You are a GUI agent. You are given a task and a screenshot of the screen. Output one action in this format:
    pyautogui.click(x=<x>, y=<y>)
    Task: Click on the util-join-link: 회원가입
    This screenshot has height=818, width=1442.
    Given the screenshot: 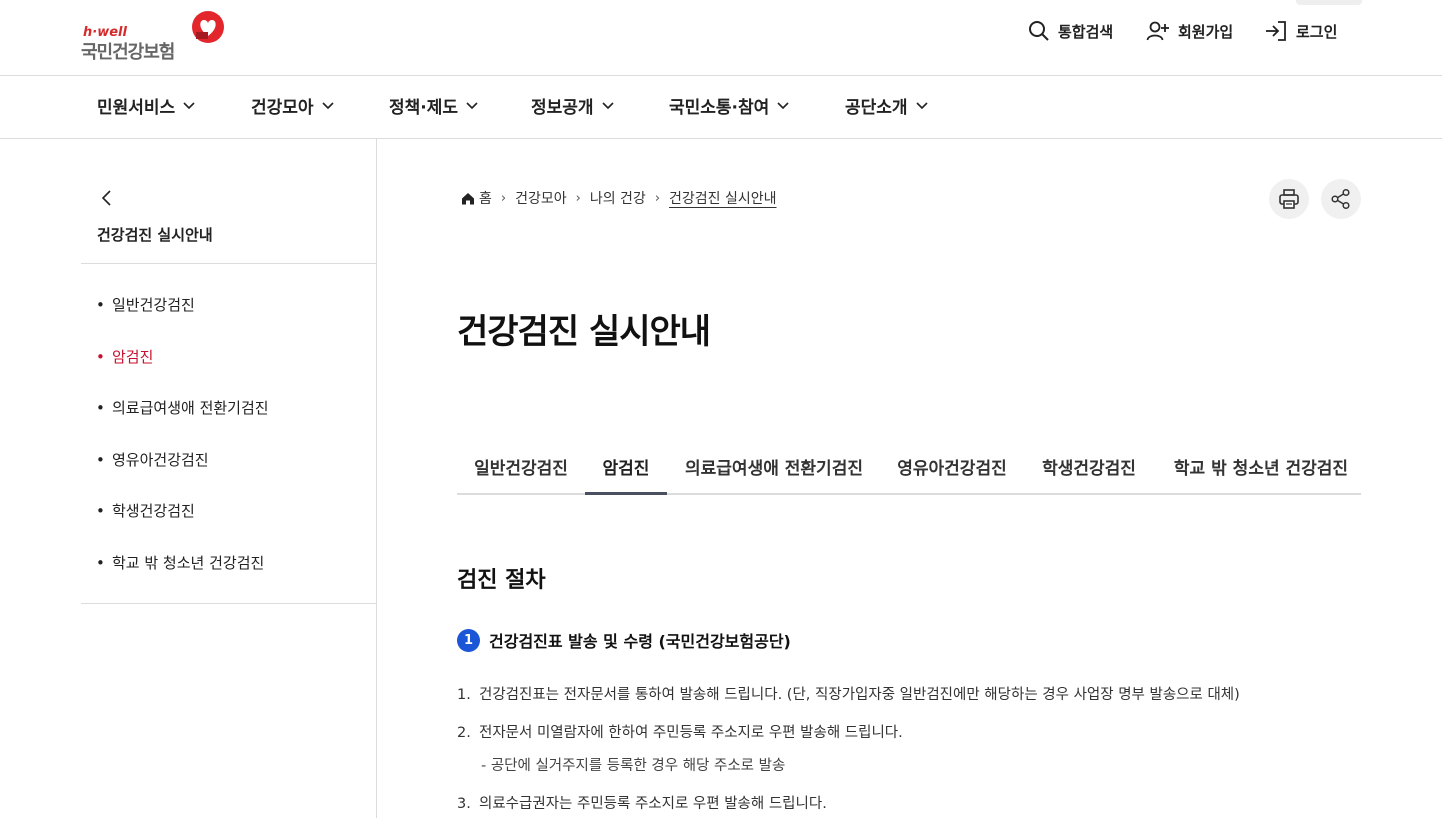 What is the action you would take?
    pyautogui.click(x=1189, y=31)
    